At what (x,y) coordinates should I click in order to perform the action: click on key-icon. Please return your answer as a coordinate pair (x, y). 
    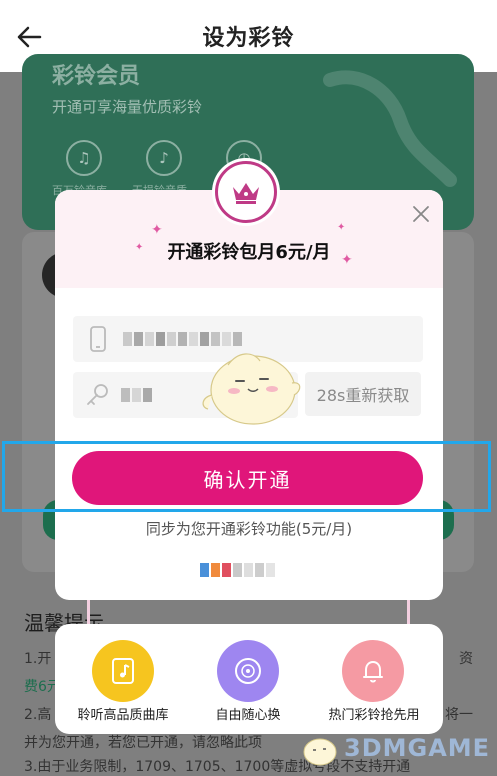
    Looking at the image, I should click on (97, 394).